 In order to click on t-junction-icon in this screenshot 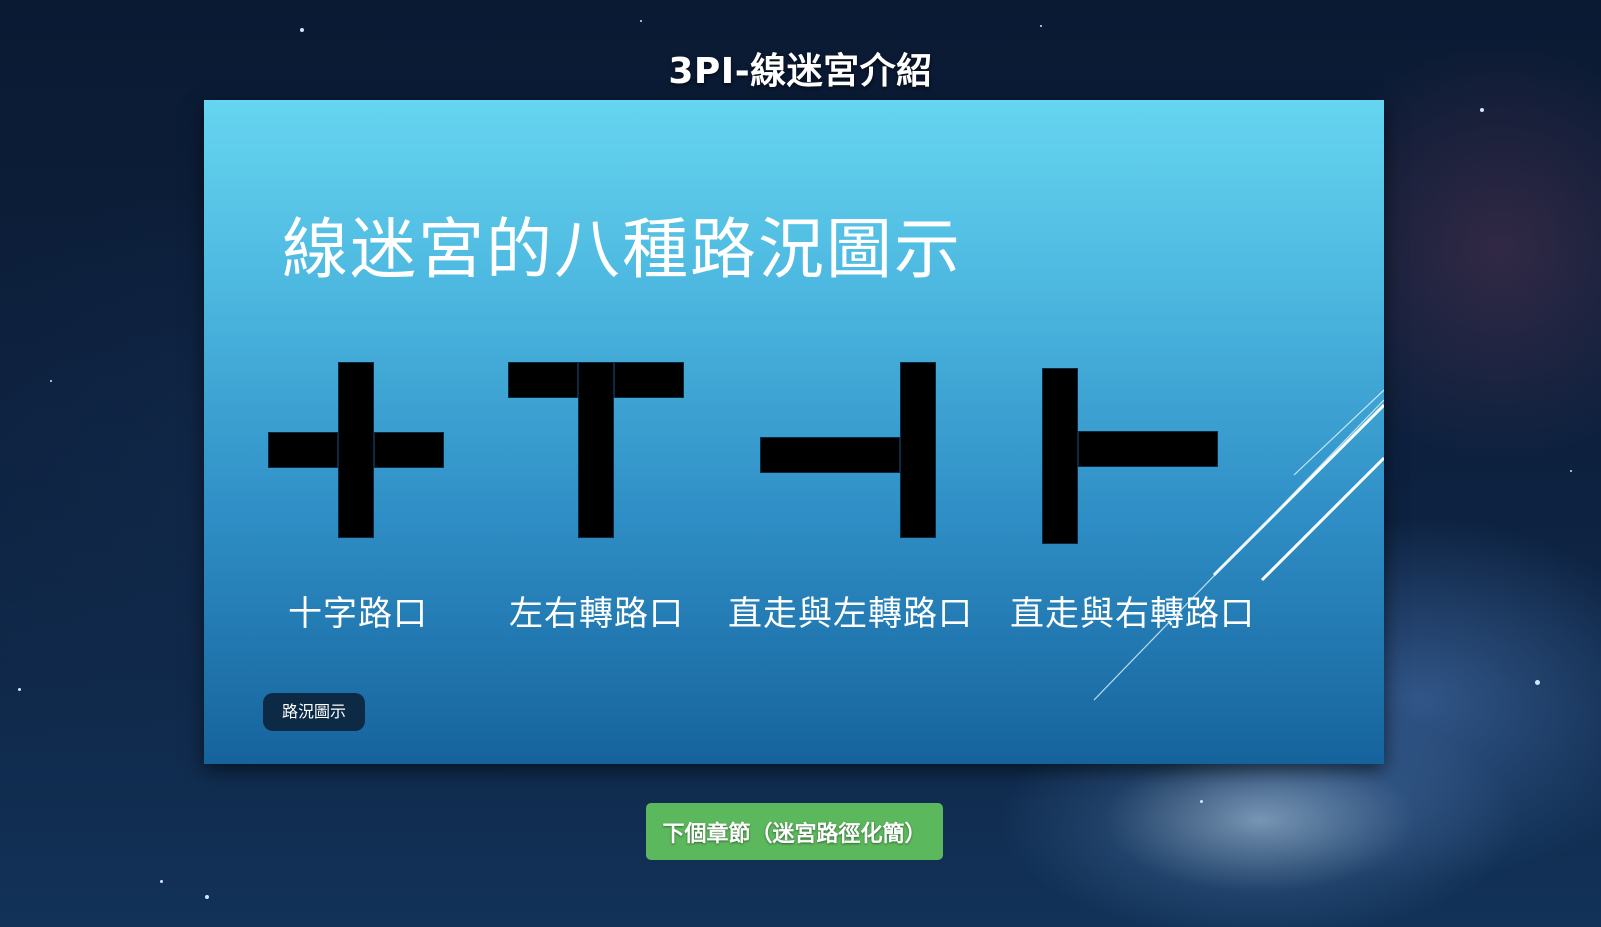, I will do `click(596, 450)`.